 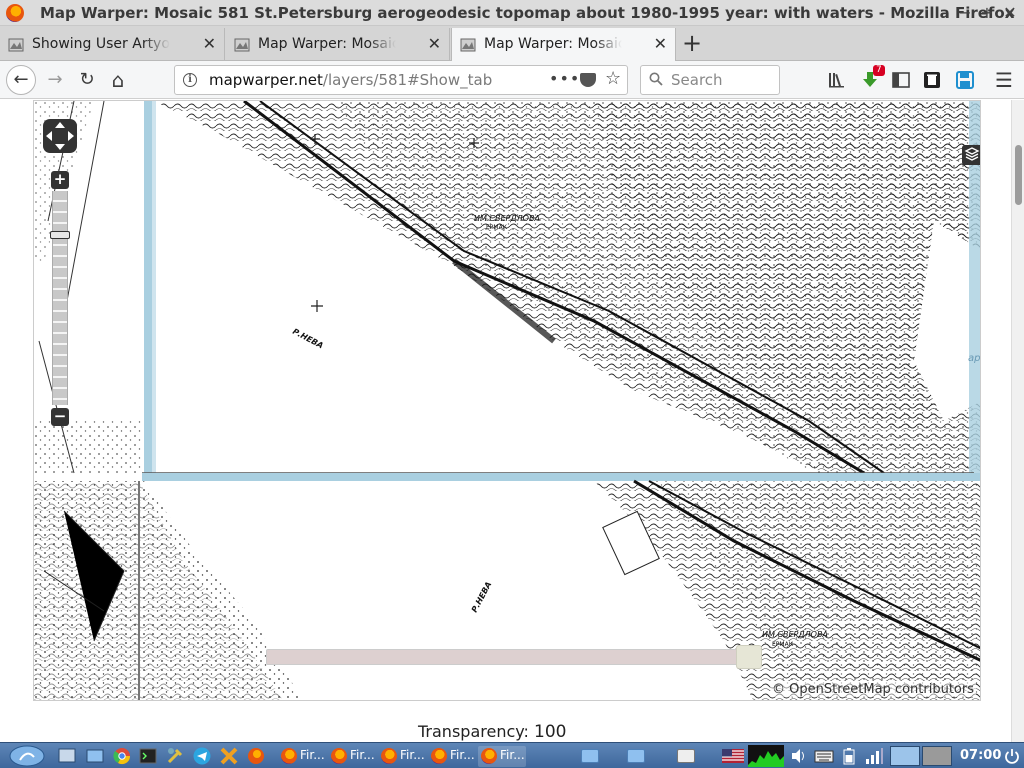 I want to click on library-icon, so click(x=837, y=80).